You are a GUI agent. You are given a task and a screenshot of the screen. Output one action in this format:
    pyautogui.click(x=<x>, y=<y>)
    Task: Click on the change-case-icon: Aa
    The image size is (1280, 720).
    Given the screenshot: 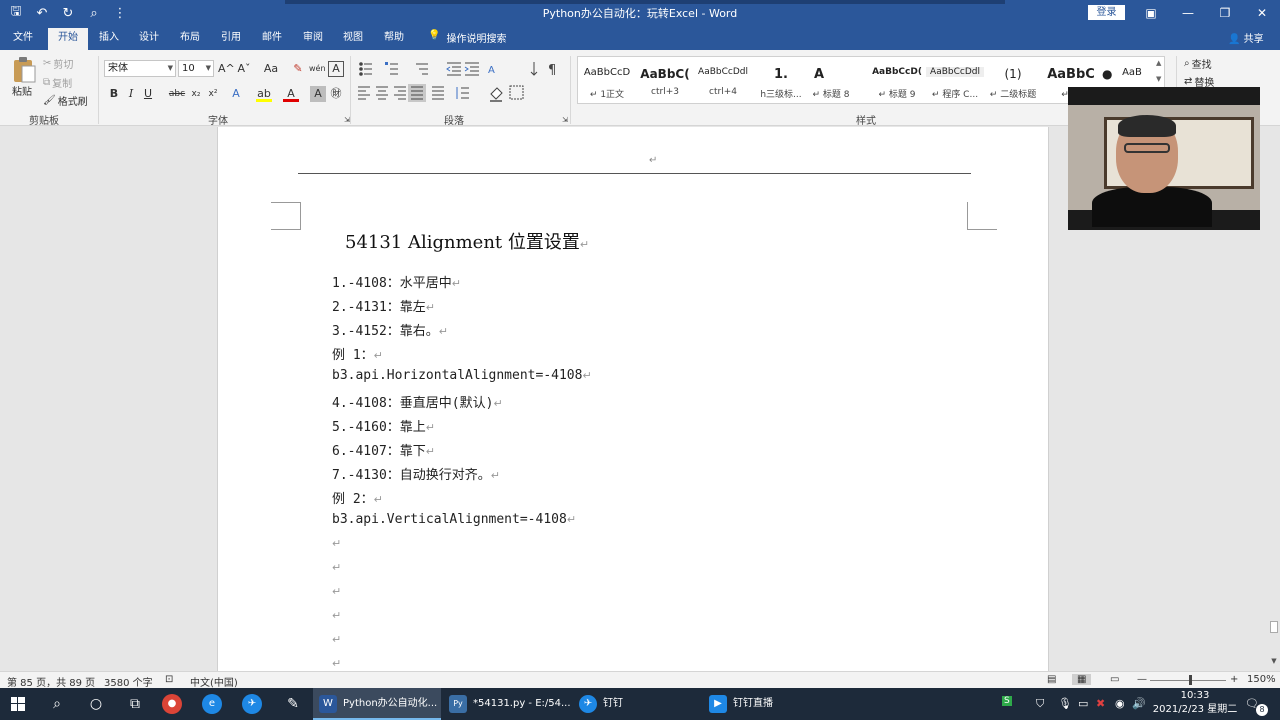 What is the action you would take?
    pyautogui.click(x=271, y=69)
    